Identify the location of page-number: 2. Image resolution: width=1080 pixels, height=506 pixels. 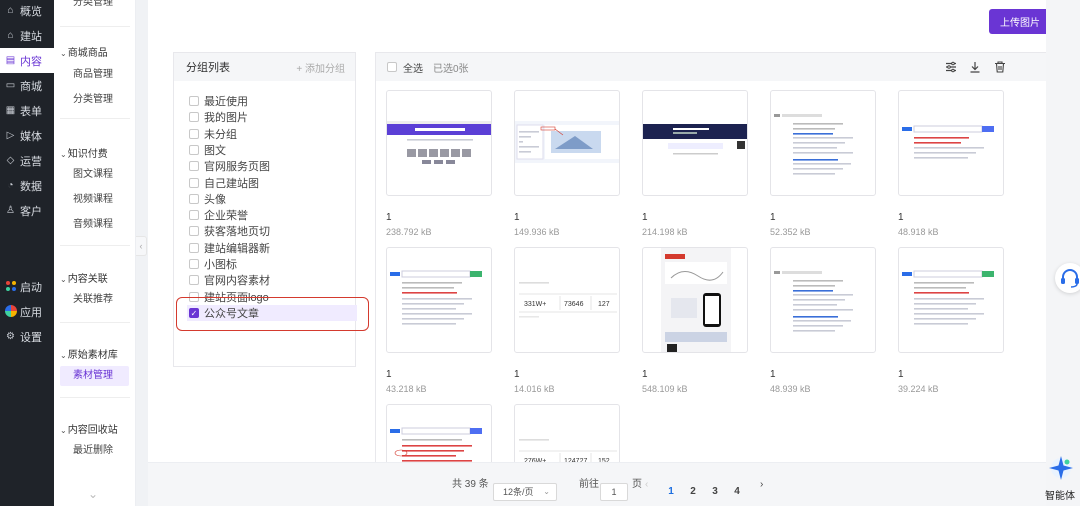
(693, 492).